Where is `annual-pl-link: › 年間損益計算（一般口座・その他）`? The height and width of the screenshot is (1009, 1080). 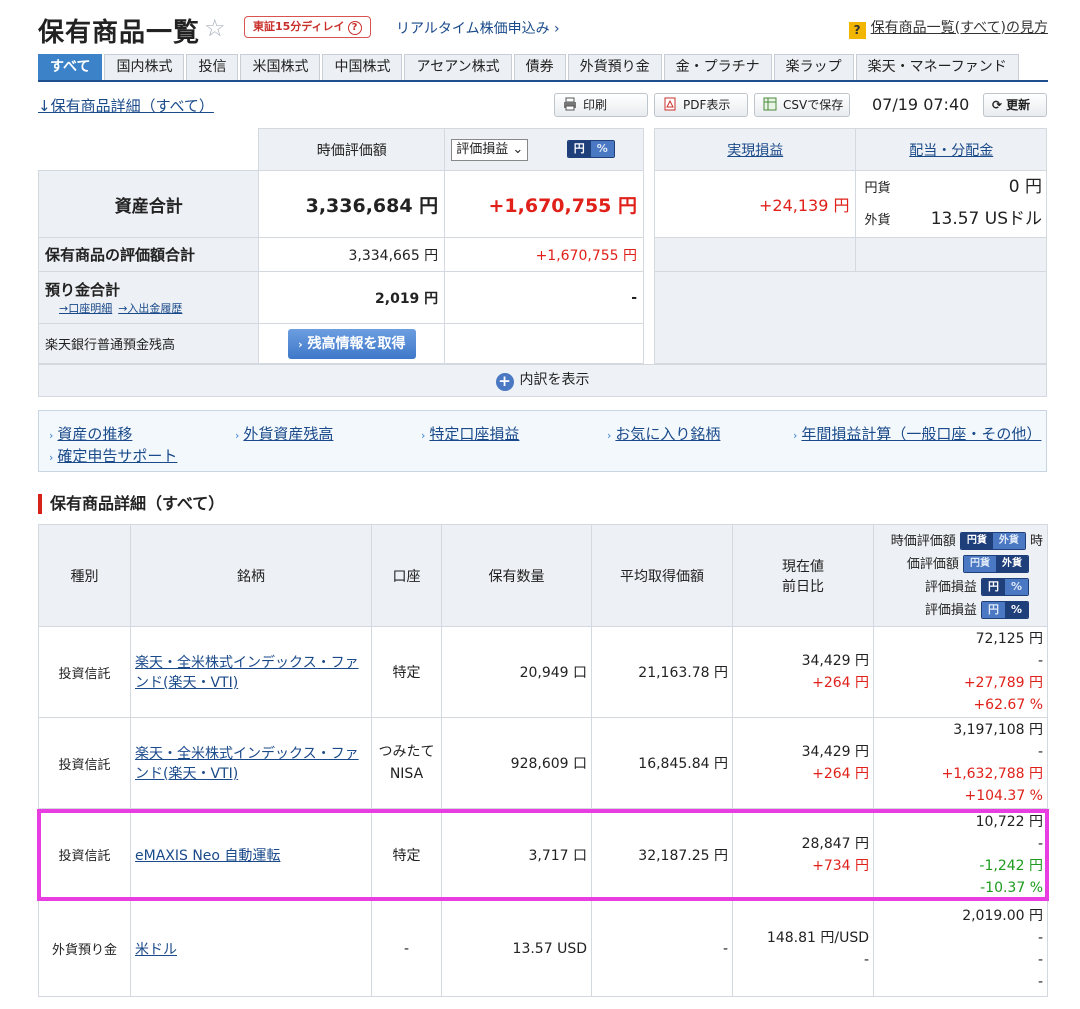 annual-pl-link: › 年間損益計算（一般口座・その他） is located at coordinates (917, 433).